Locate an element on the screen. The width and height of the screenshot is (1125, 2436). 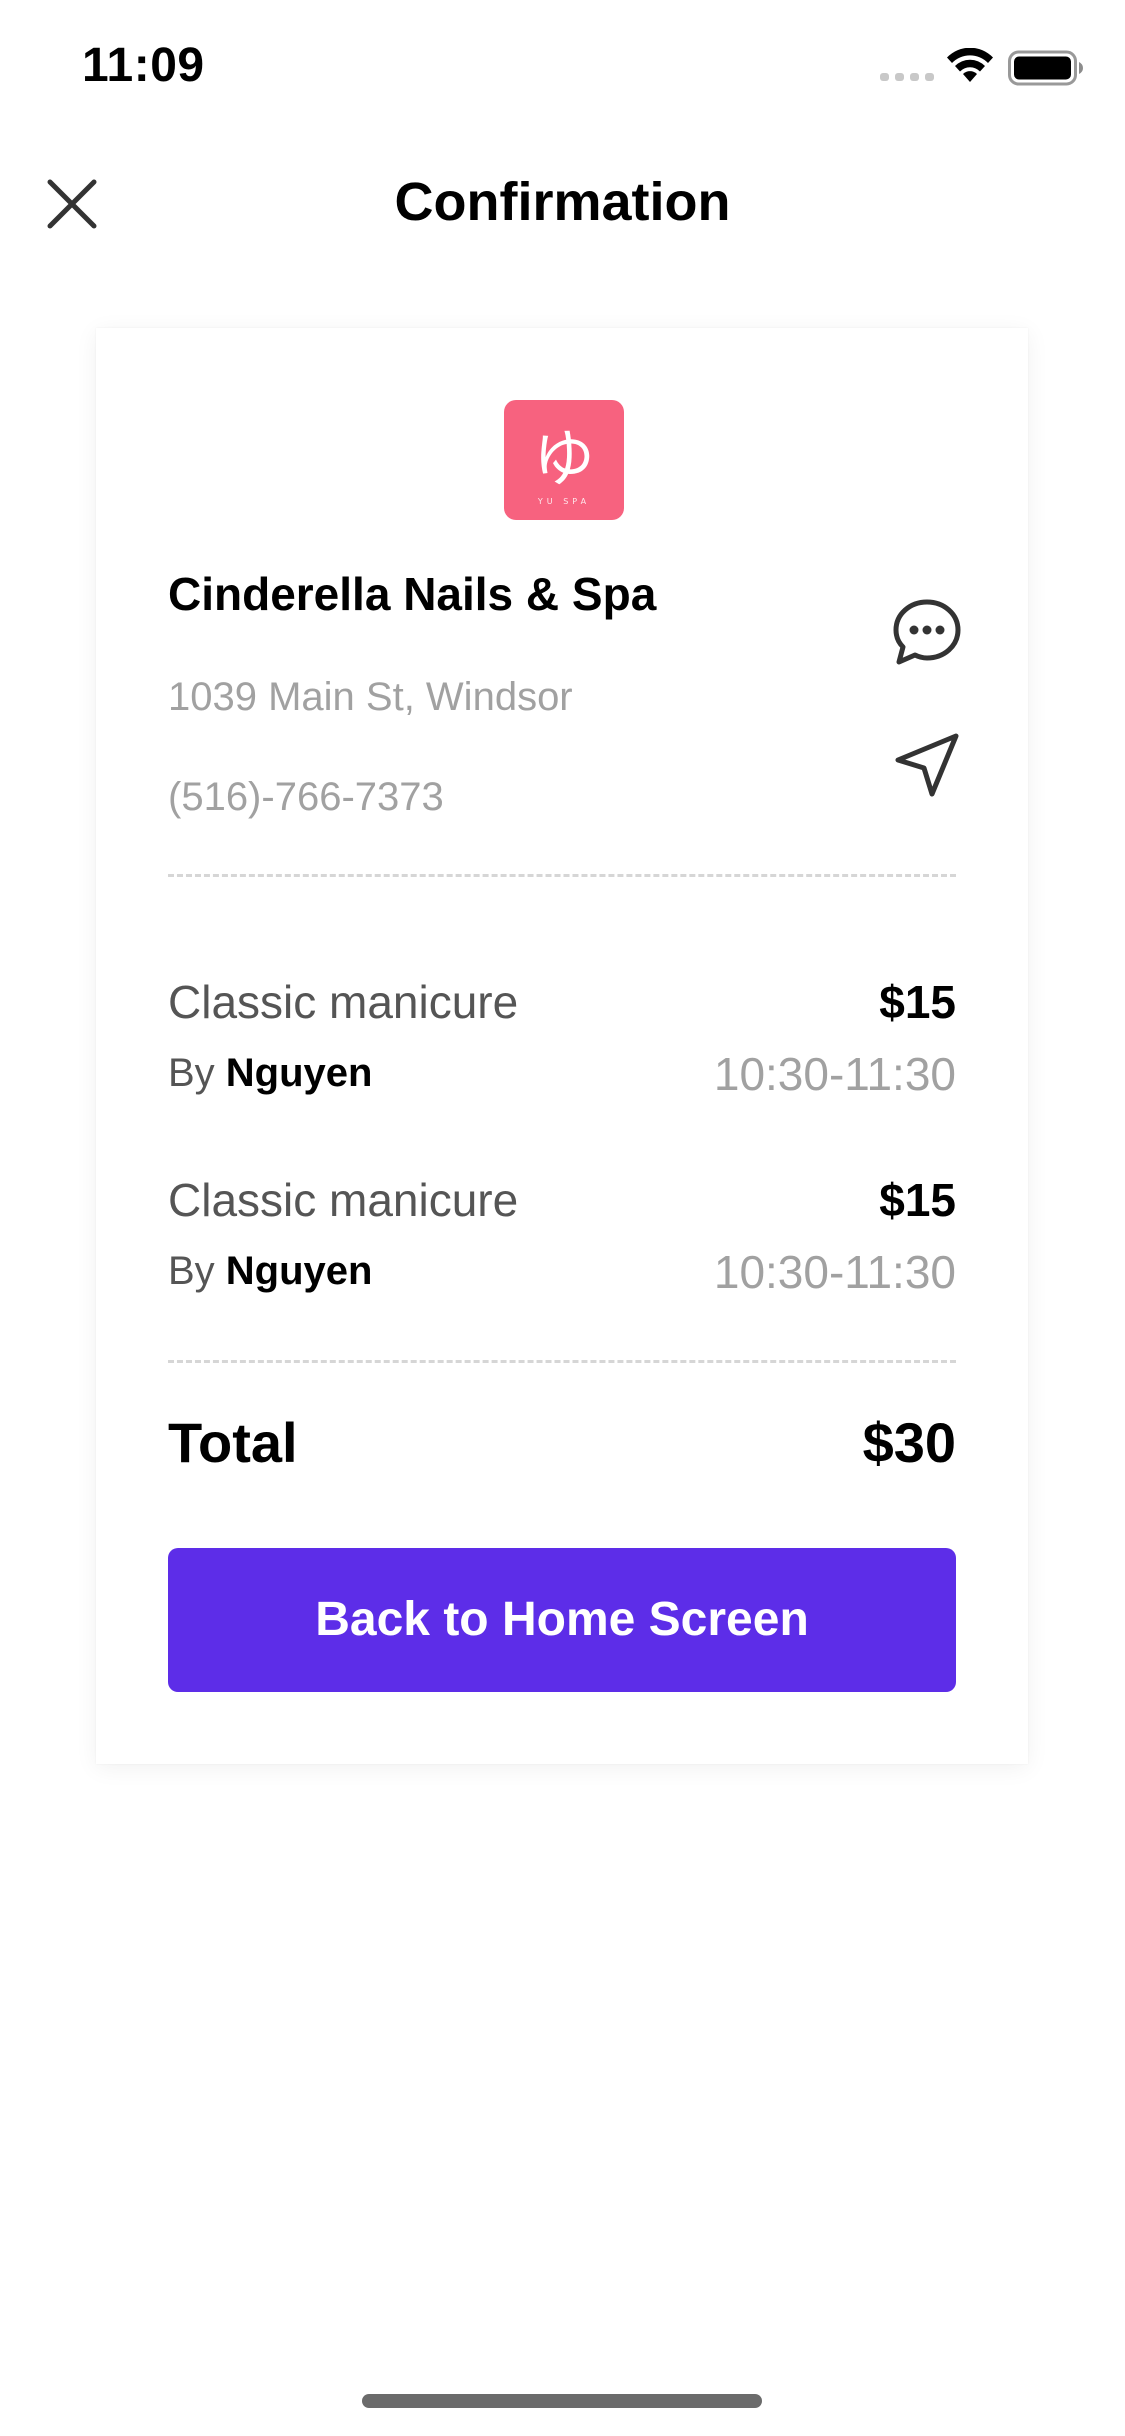
salon-logo: ゆ YU SPA is located at coordinates (564, 460).